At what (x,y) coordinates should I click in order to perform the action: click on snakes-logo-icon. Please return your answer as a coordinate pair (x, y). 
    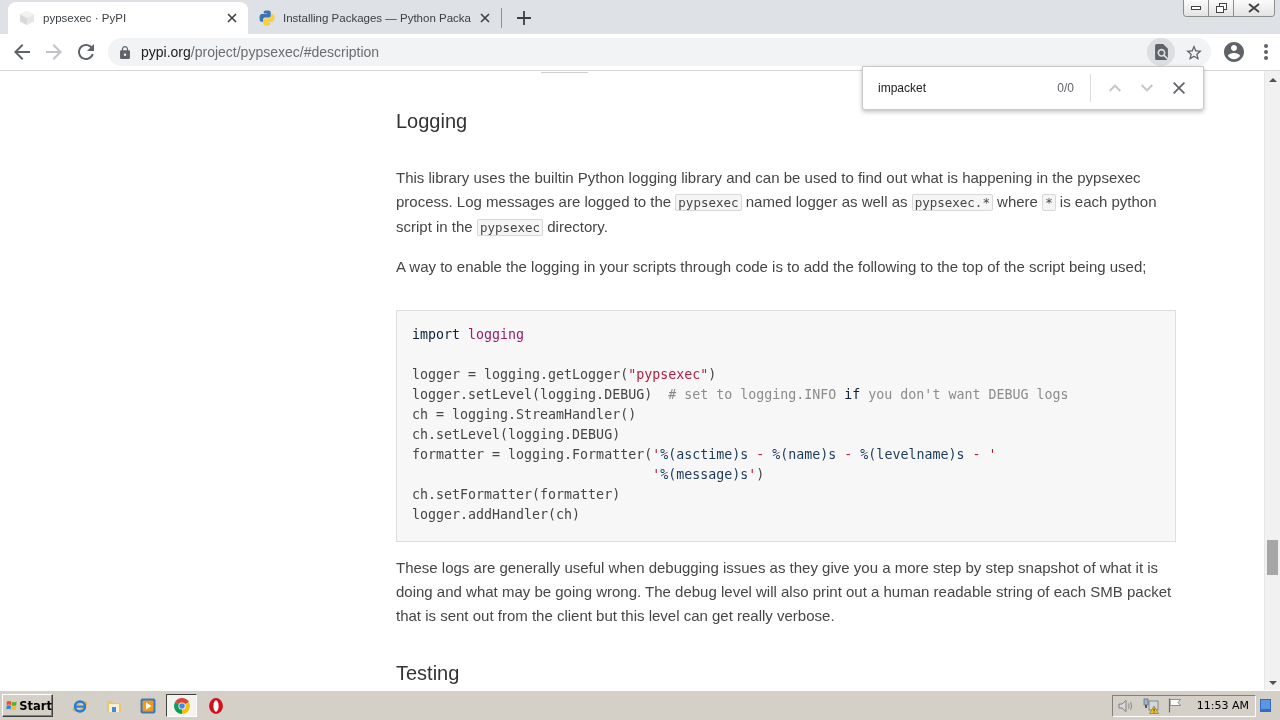
    Looking at the image, I should click on (267, 18).